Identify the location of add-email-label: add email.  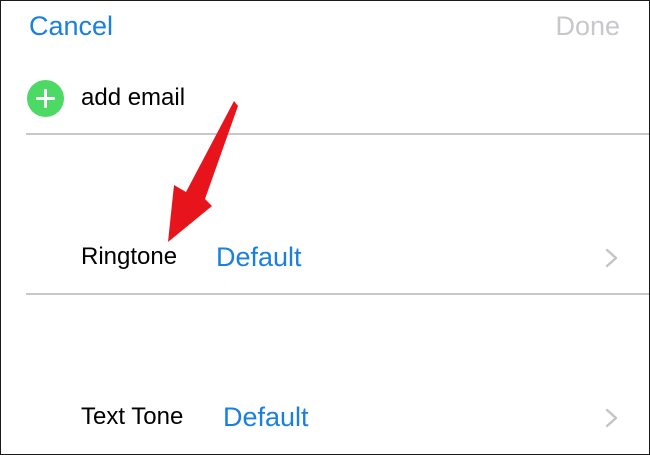
(133, 97).